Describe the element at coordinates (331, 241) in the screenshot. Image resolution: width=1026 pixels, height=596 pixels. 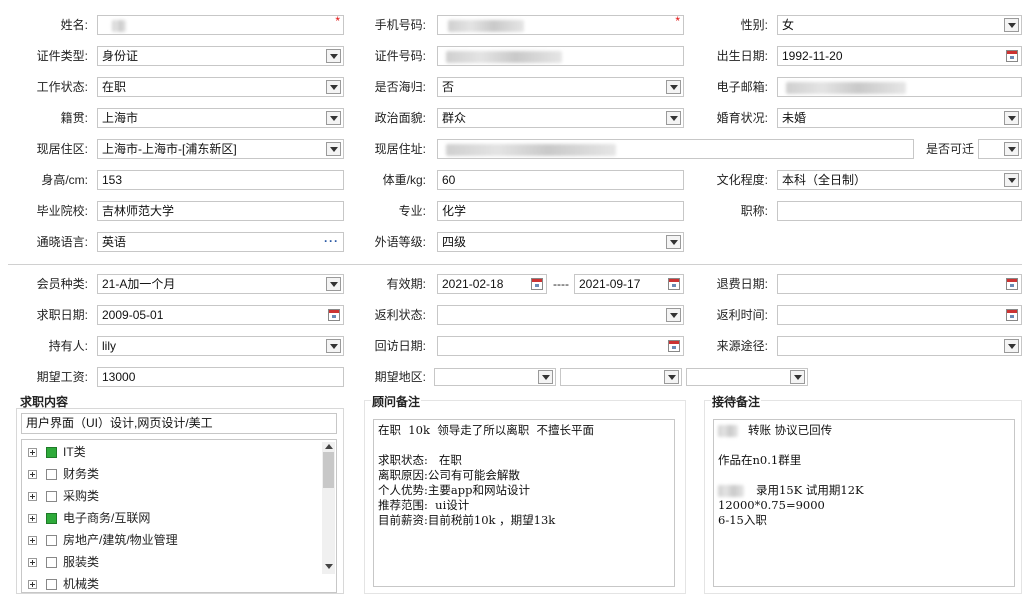
I see `more-icon: ···` at that location.